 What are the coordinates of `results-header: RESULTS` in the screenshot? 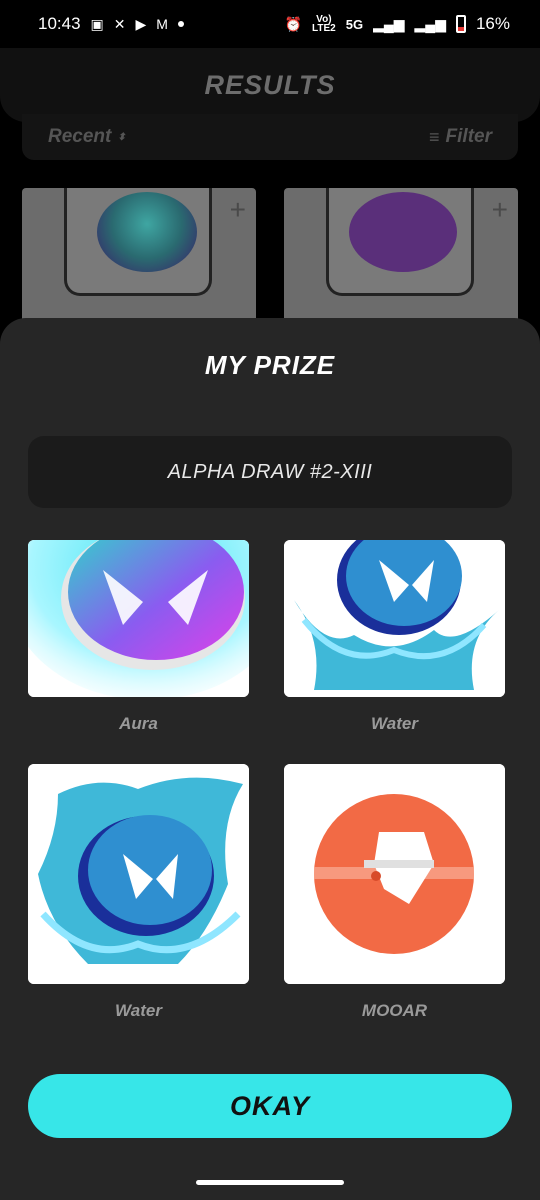 It's located at (270, 85).